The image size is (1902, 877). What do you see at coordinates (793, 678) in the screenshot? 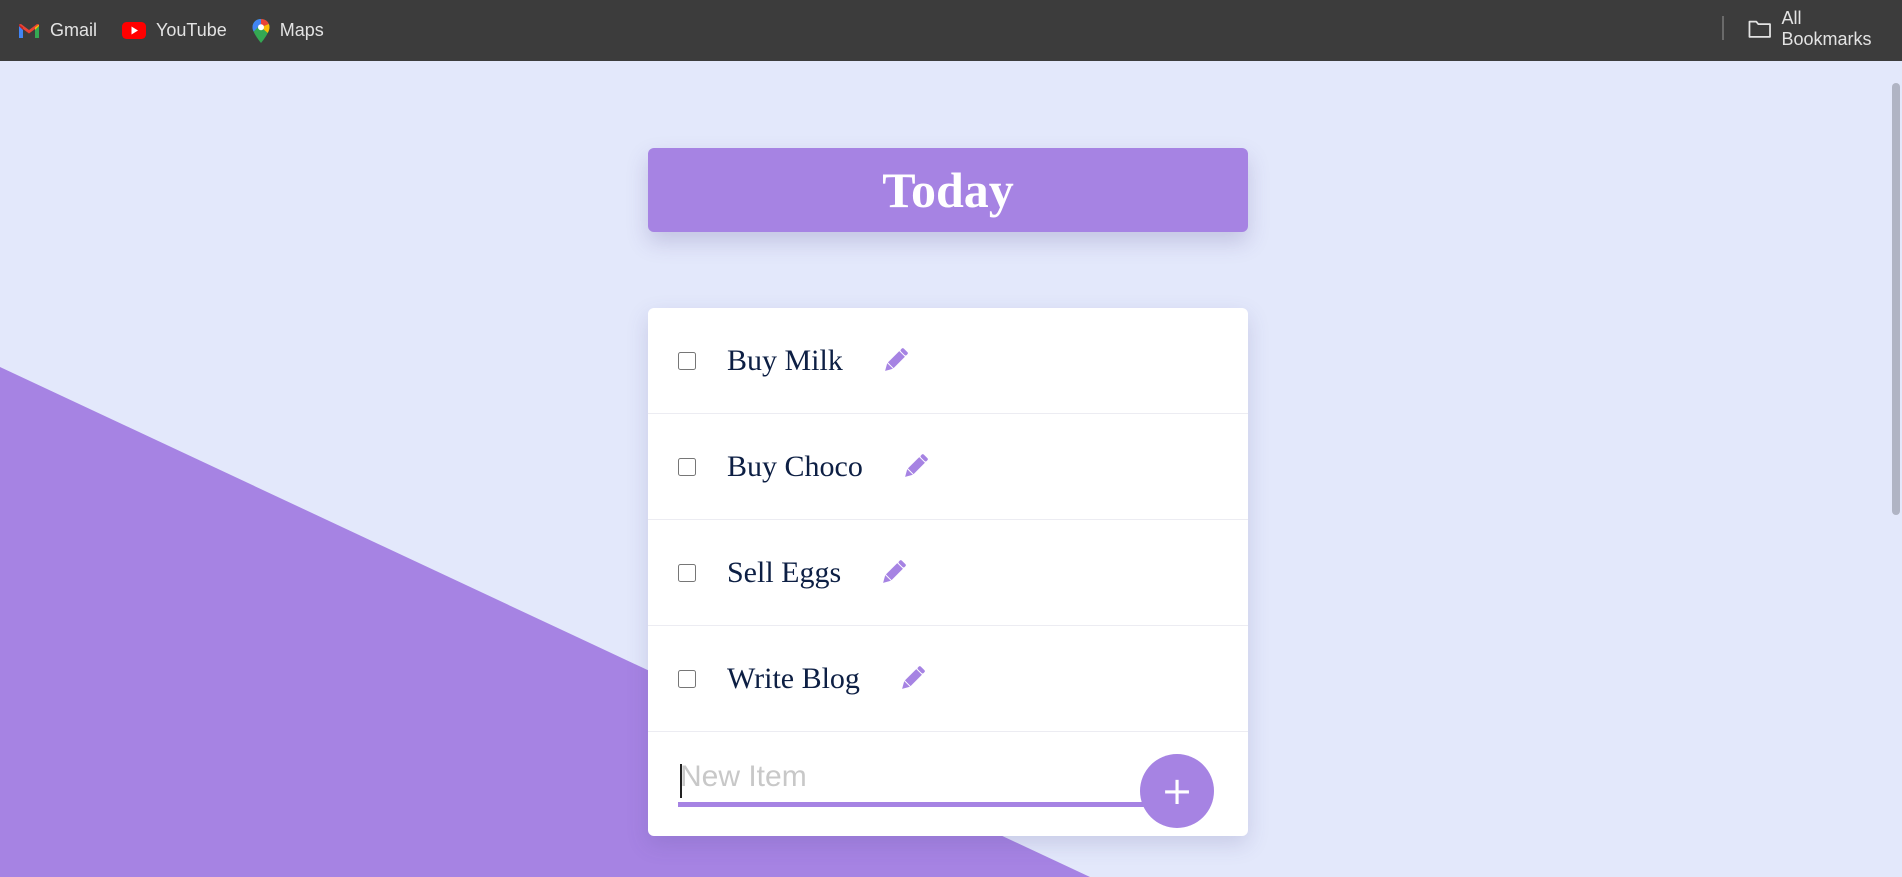
I see `todo-item-text: Write Blog` at bounding box center [793, 678].